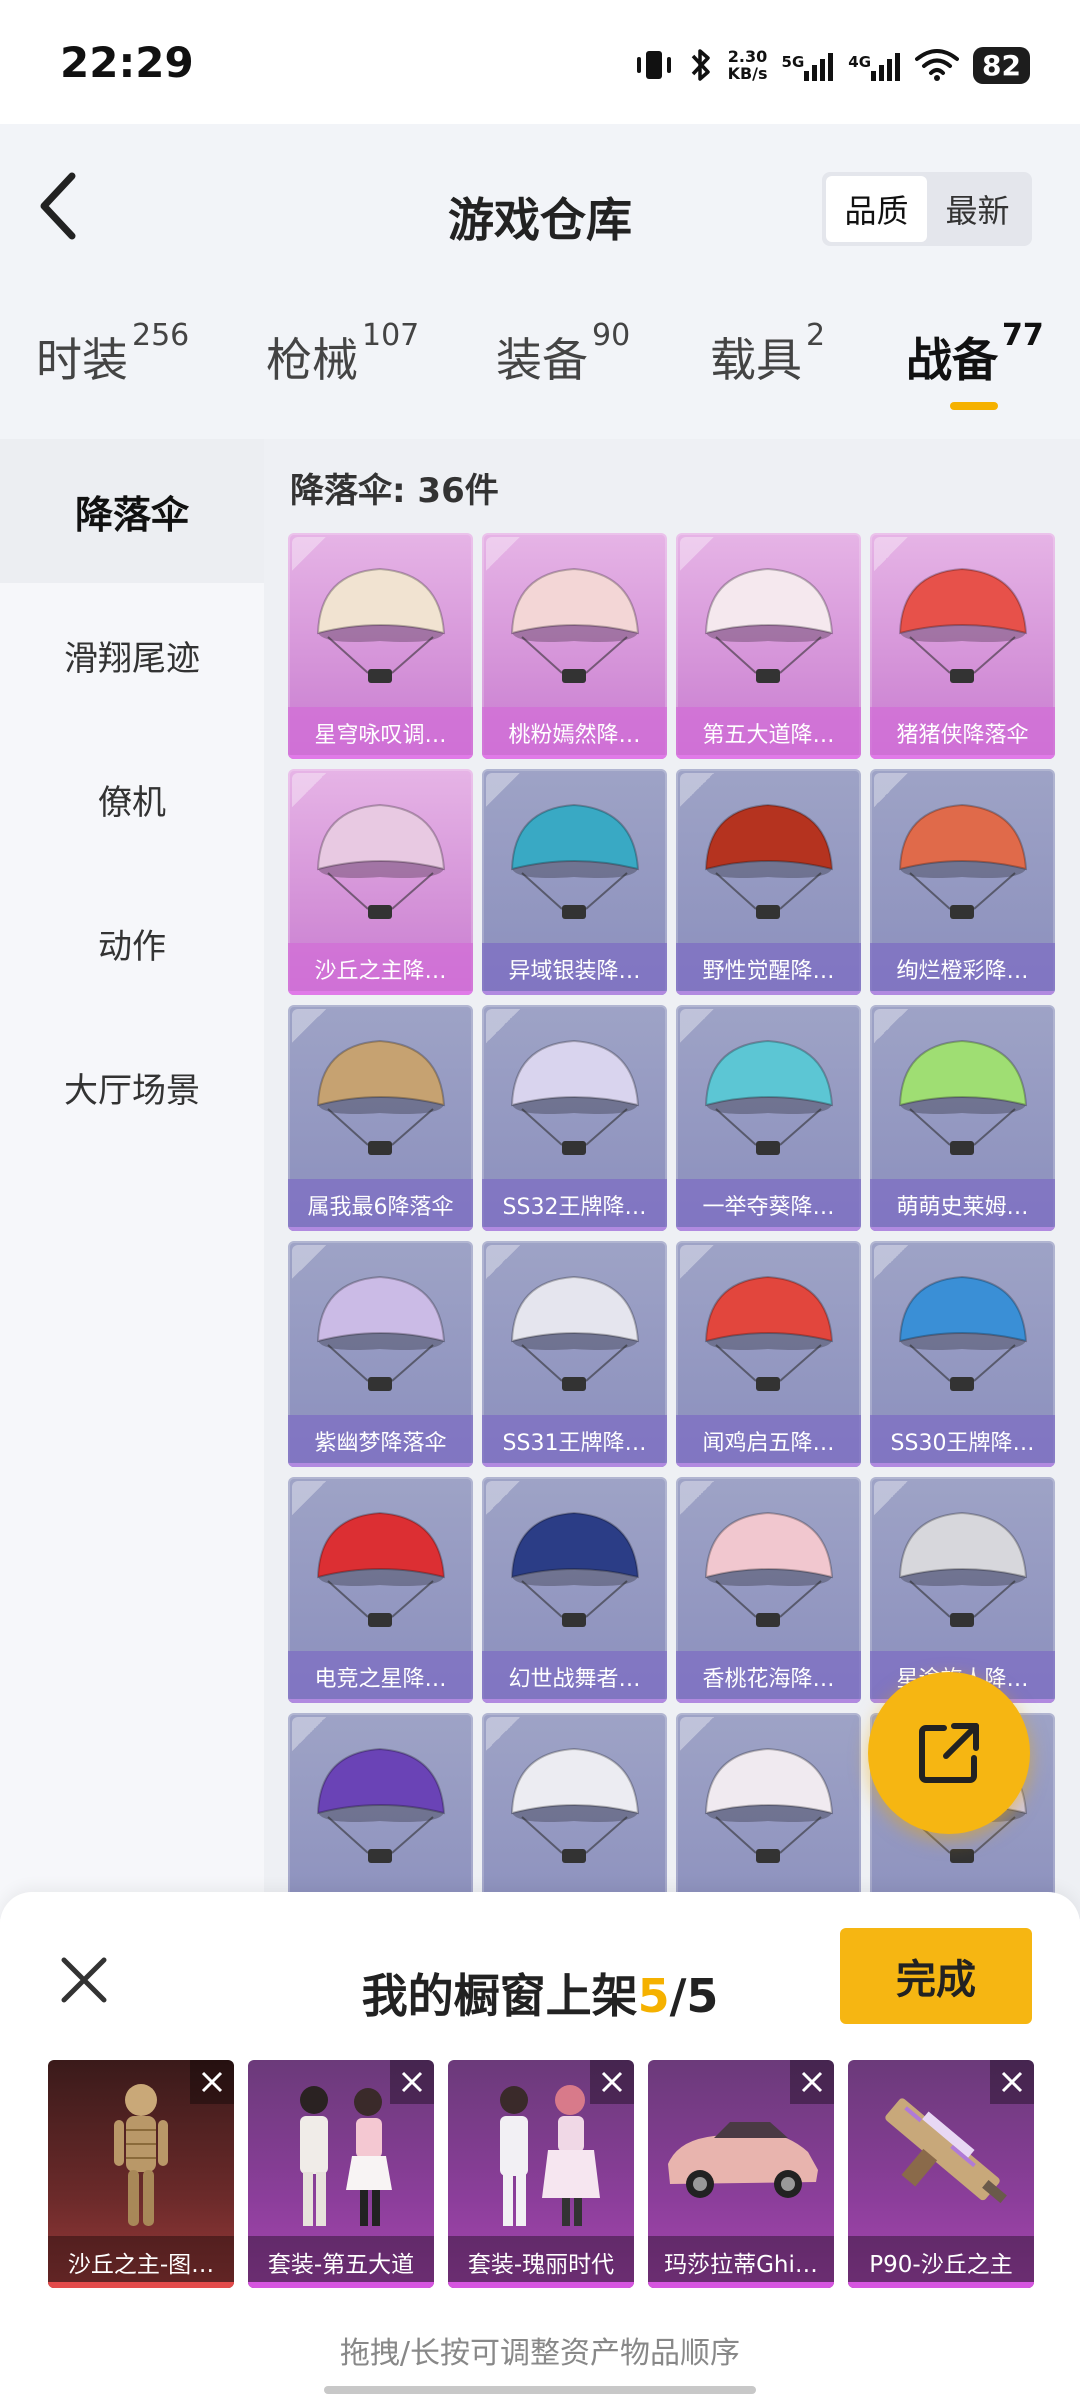 The image size is (1080, 2400). I want to click on parachute-card: 属我最6降落伞, so click(380, 1118).